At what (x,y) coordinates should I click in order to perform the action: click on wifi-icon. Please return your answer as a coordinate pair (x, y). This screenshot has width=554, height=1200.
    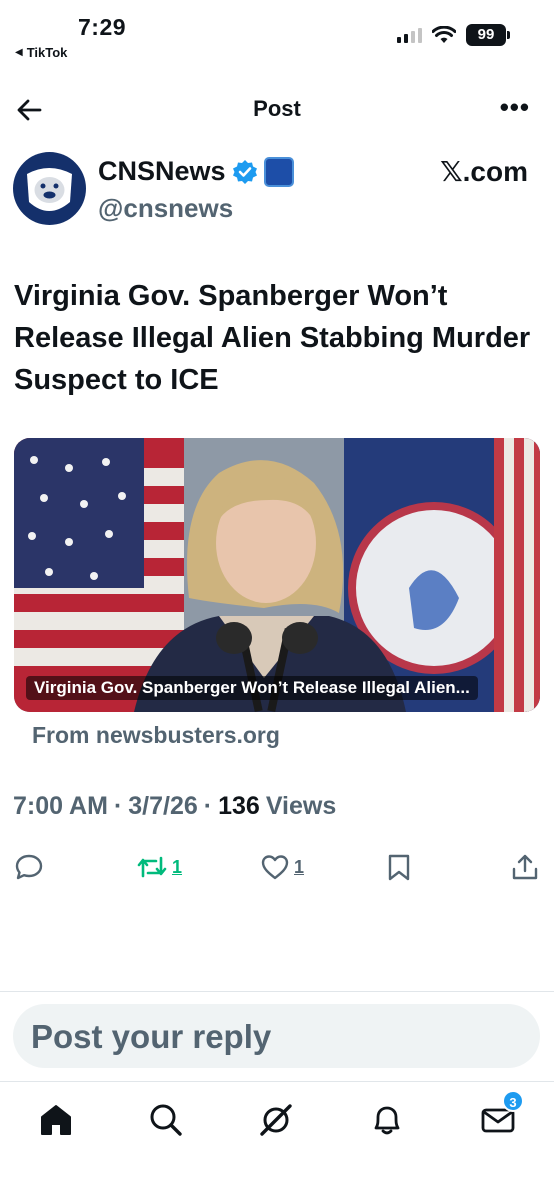
    Looking at the image, I should click on (444, 34).